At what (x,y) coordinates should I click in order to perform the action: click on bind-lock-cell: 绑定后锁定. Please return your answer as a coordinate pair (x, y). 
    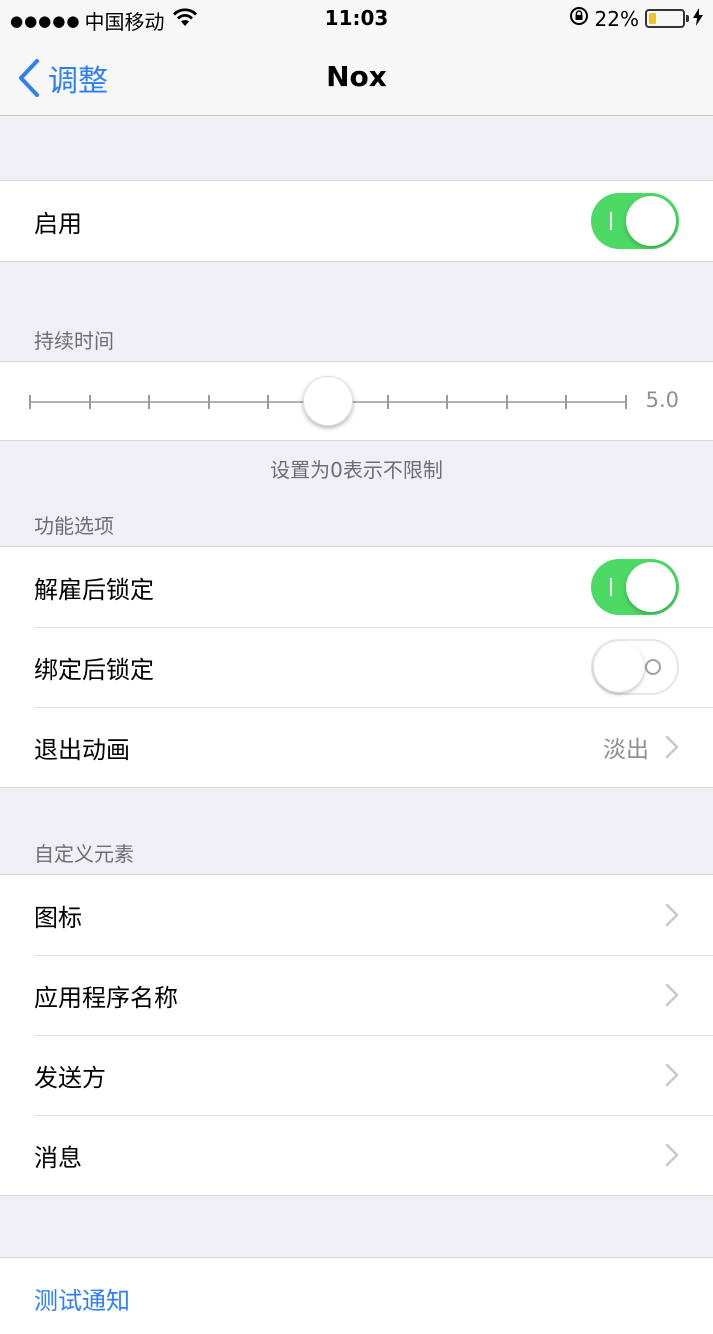
    Looking at the image, I should click on (356, 667).